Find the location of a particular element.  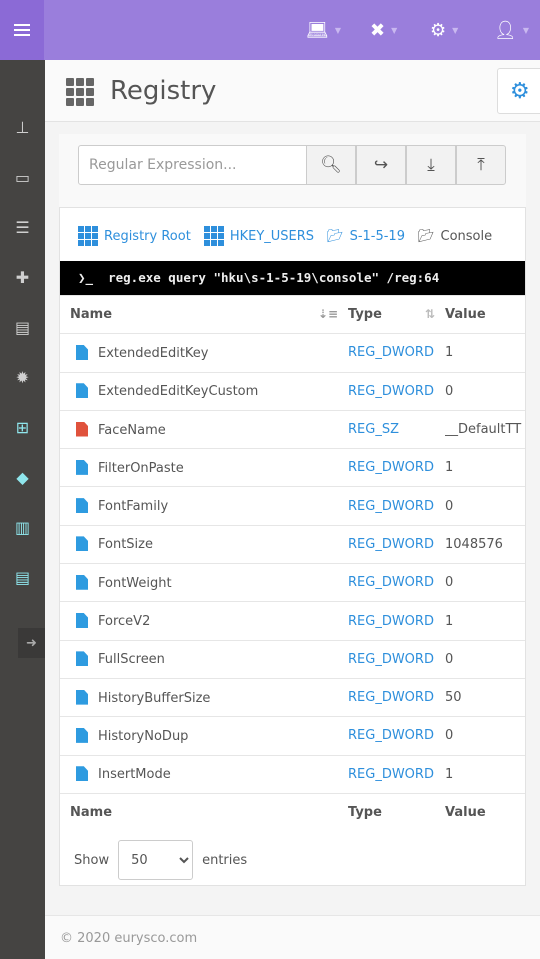

share-button: ↪ is located at coordinates (381, 165).